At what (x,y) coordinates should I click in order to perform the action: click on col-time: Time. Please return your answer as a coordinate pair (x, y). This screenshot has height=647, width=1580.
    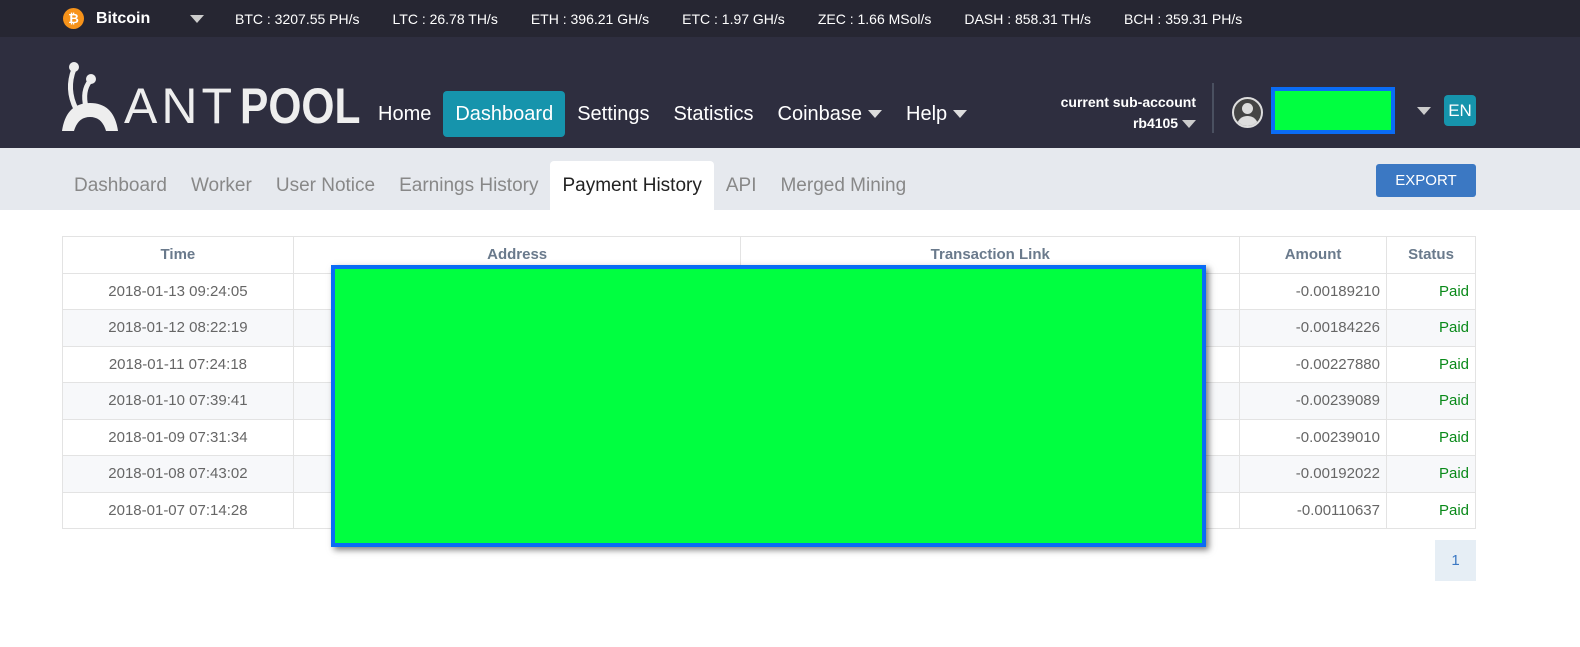
    Looking at the image, I should click on (178, 255).